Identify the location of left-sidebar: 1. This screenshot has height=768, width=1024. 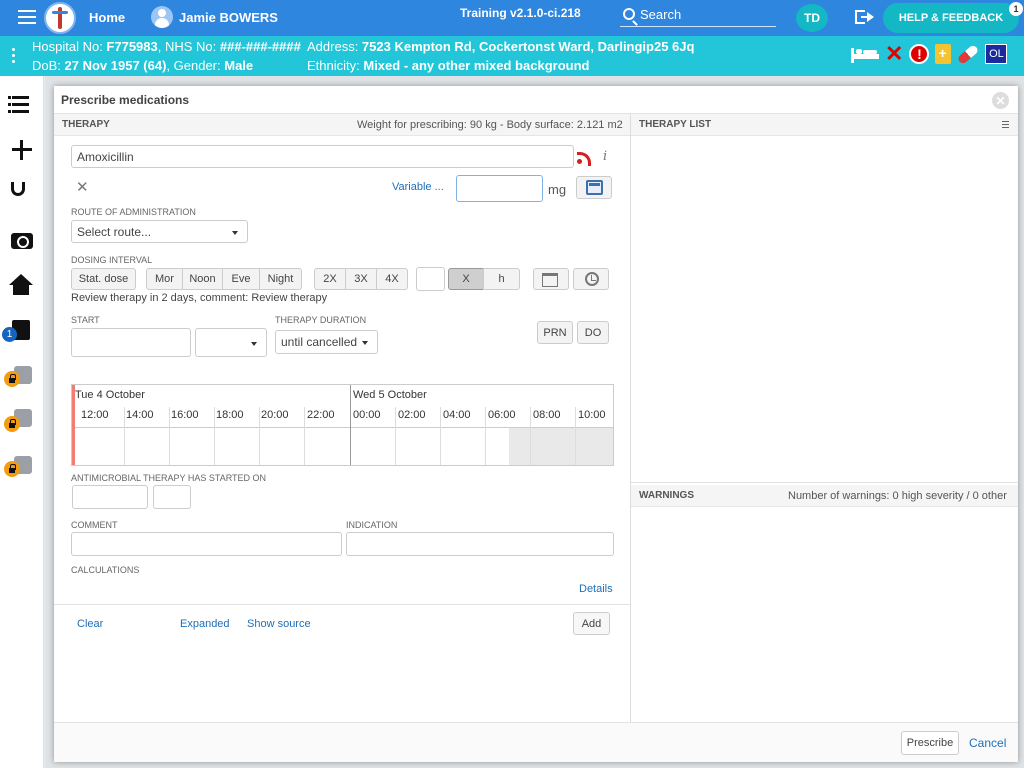
(22, 422).